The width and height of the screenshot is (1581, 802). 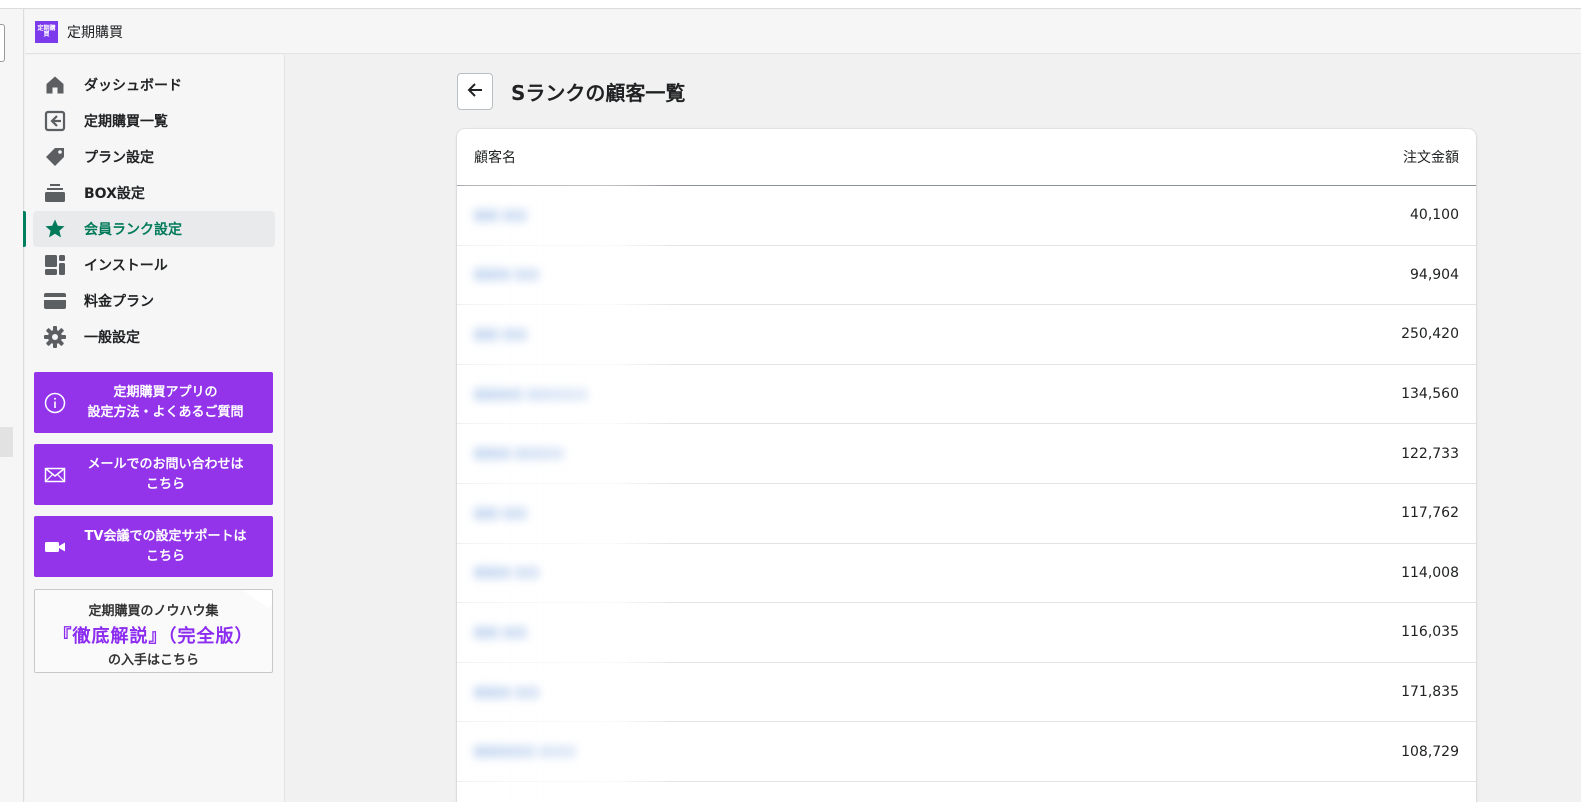 I want to click on order-amount: 94,904, so click(x=1434, y=274).